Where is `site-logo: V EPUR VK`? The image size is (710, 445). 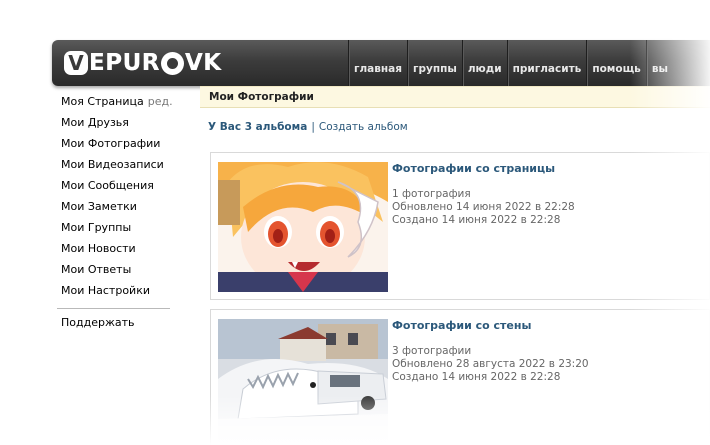 site-logo: V EPUR VK is located at coordinates (143, 63).